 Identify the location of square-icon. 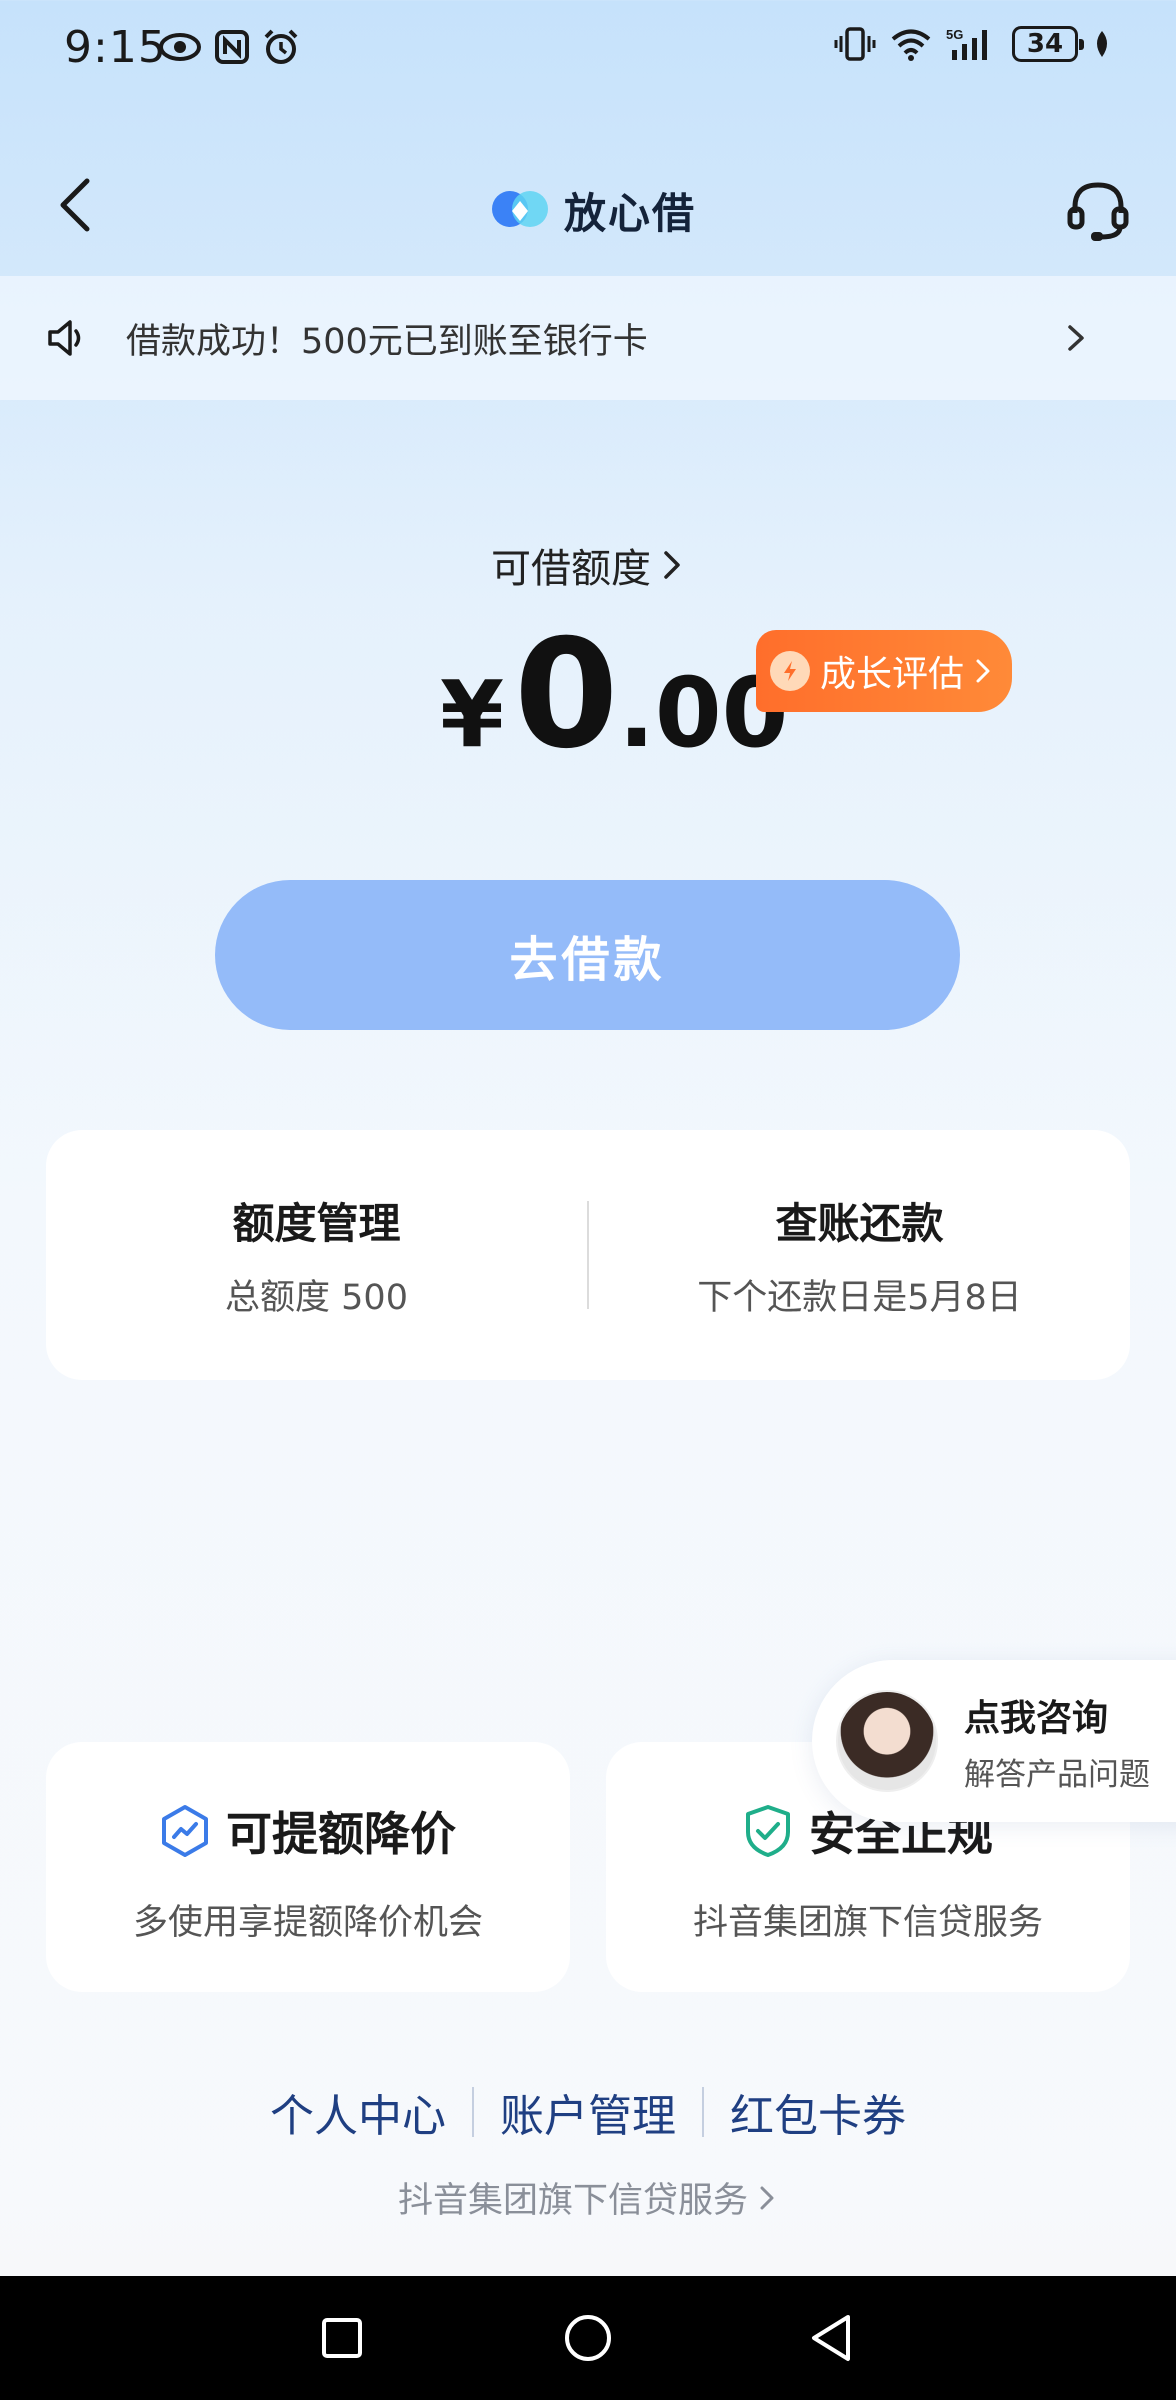
(342, 2338).